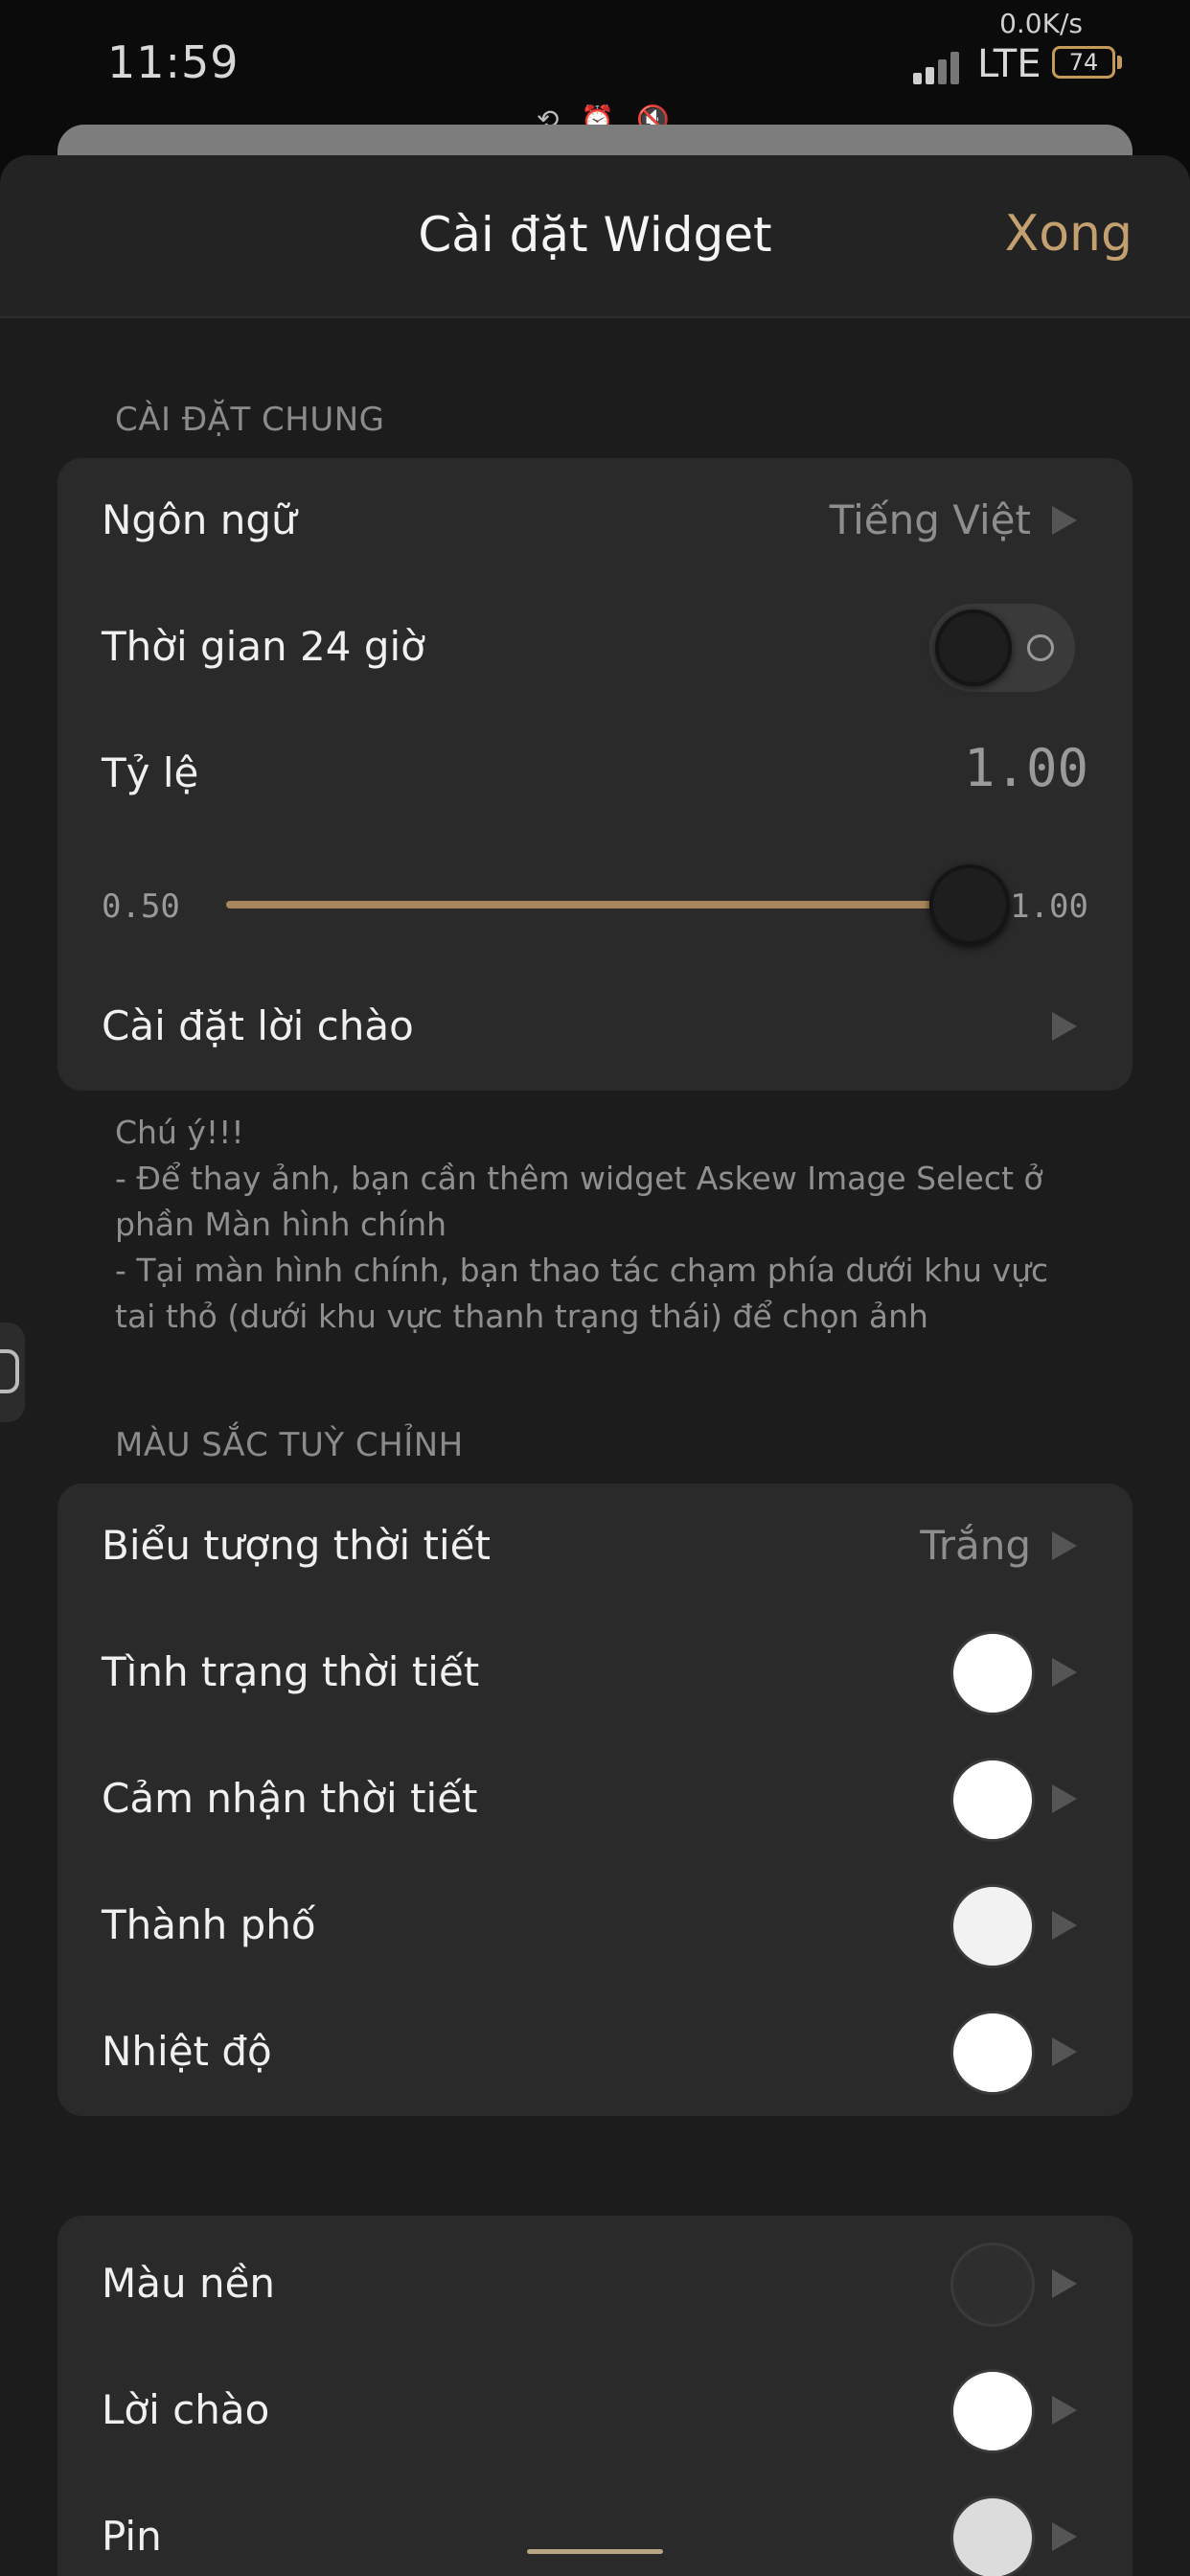 Image resolution: width=1190 pixels, height=2576 pixels. Describe the element at coordinates (1040, 647) in the screenshot. I see `toggle-off-icon` at that location.